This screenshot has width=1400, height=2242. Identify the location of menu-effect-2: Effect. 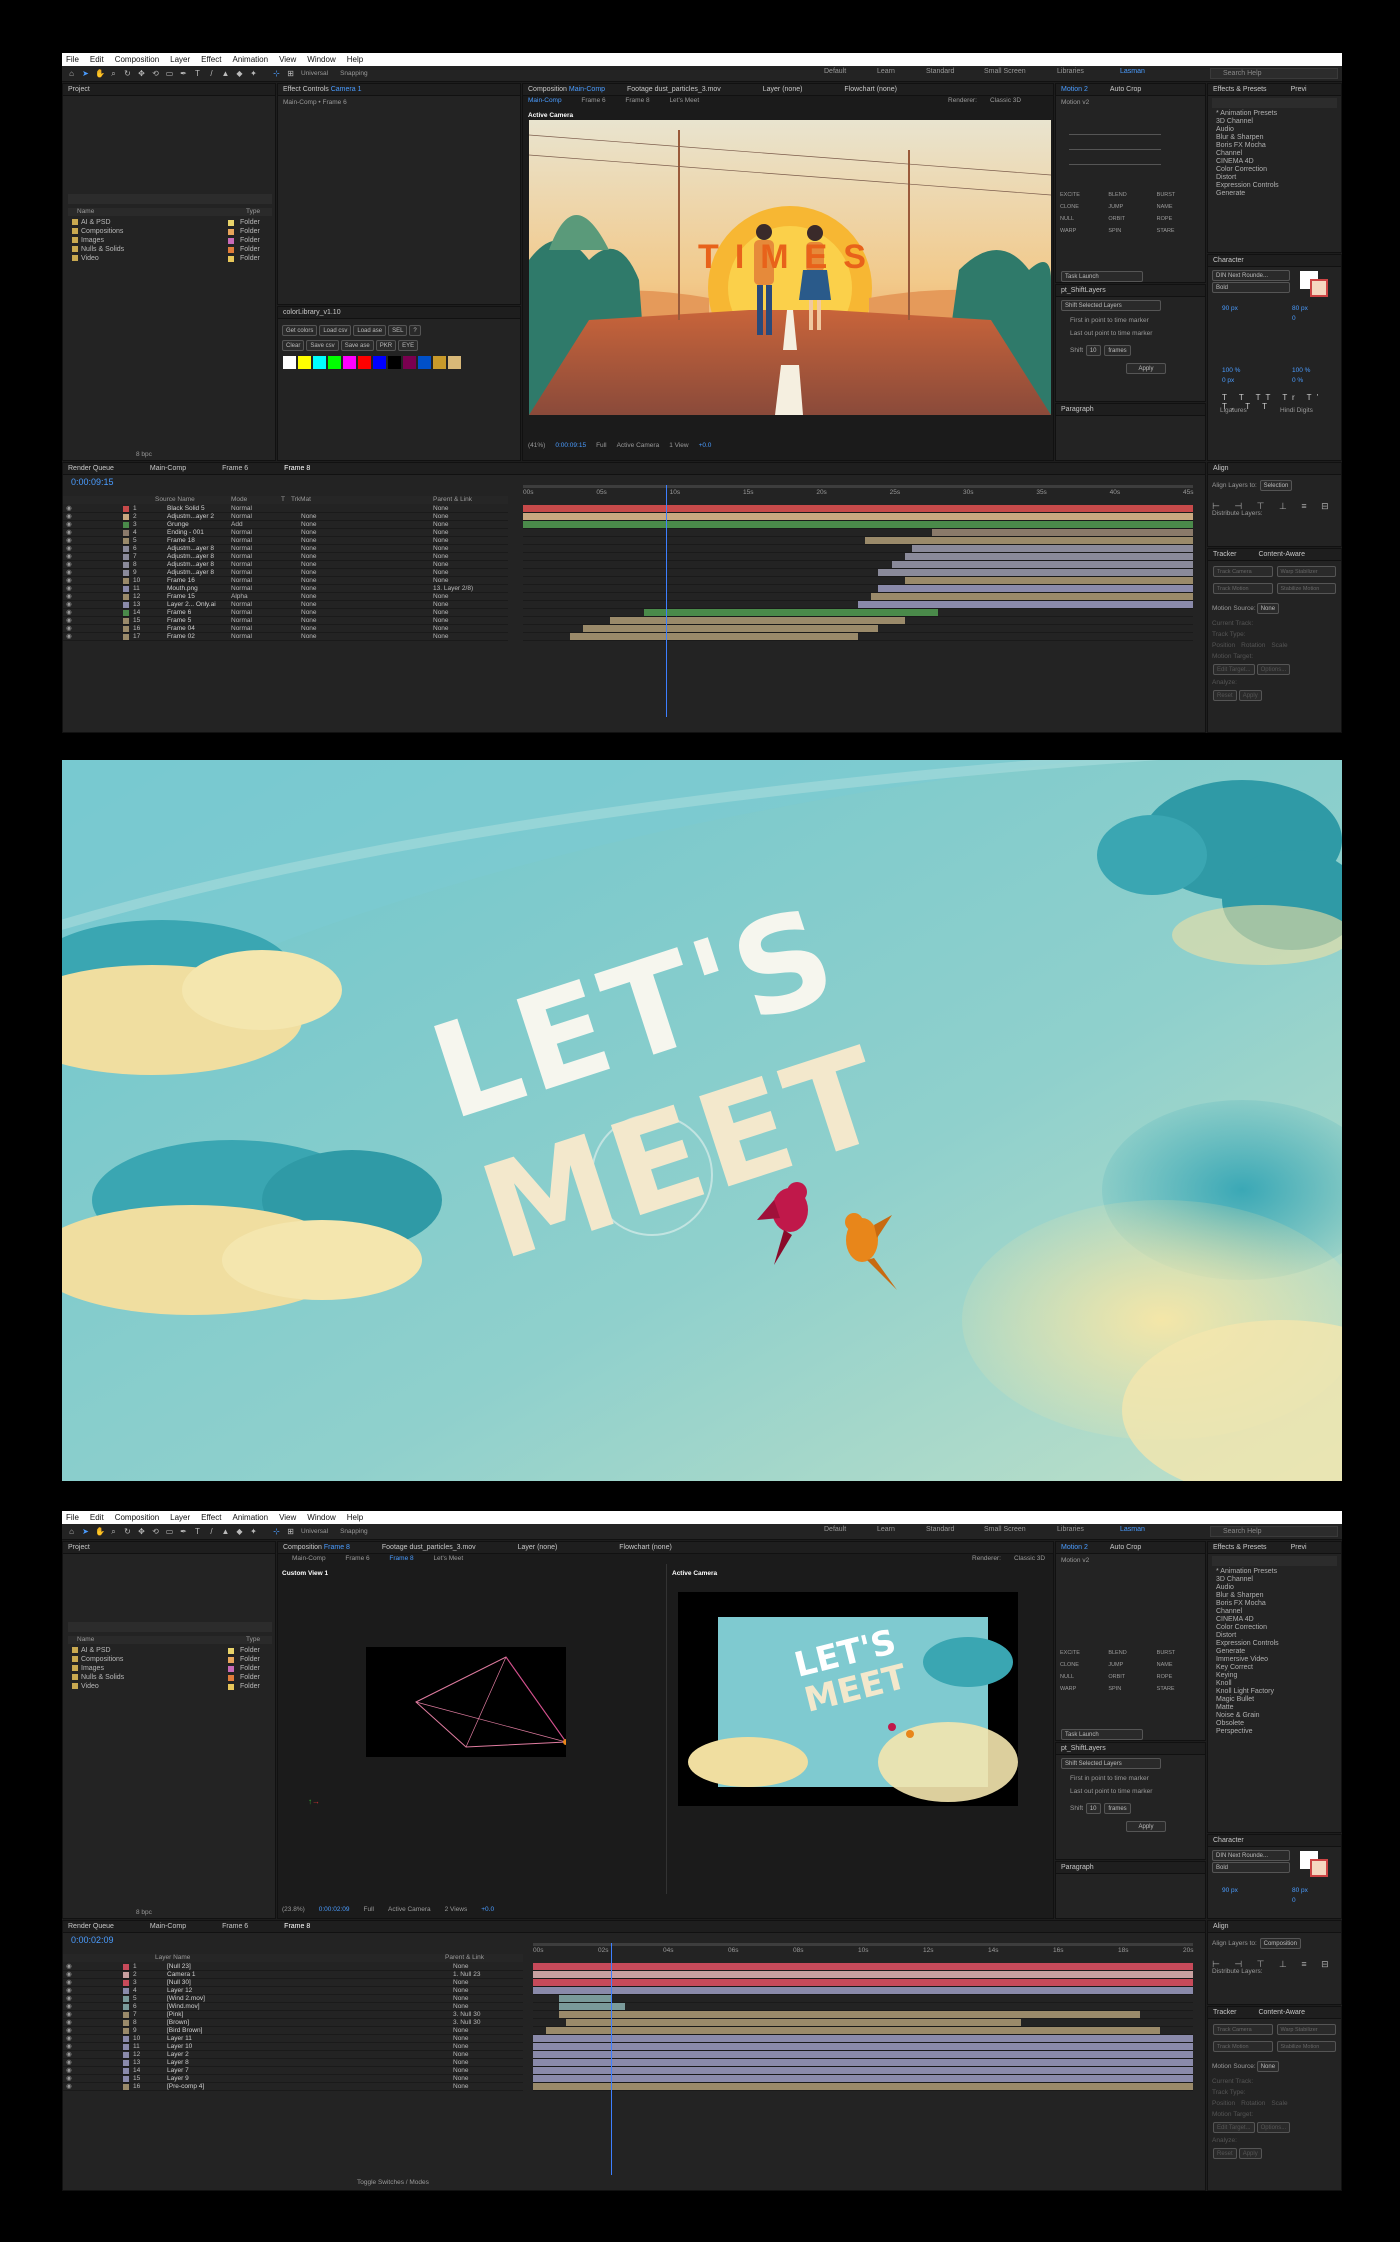
(211, 1517).